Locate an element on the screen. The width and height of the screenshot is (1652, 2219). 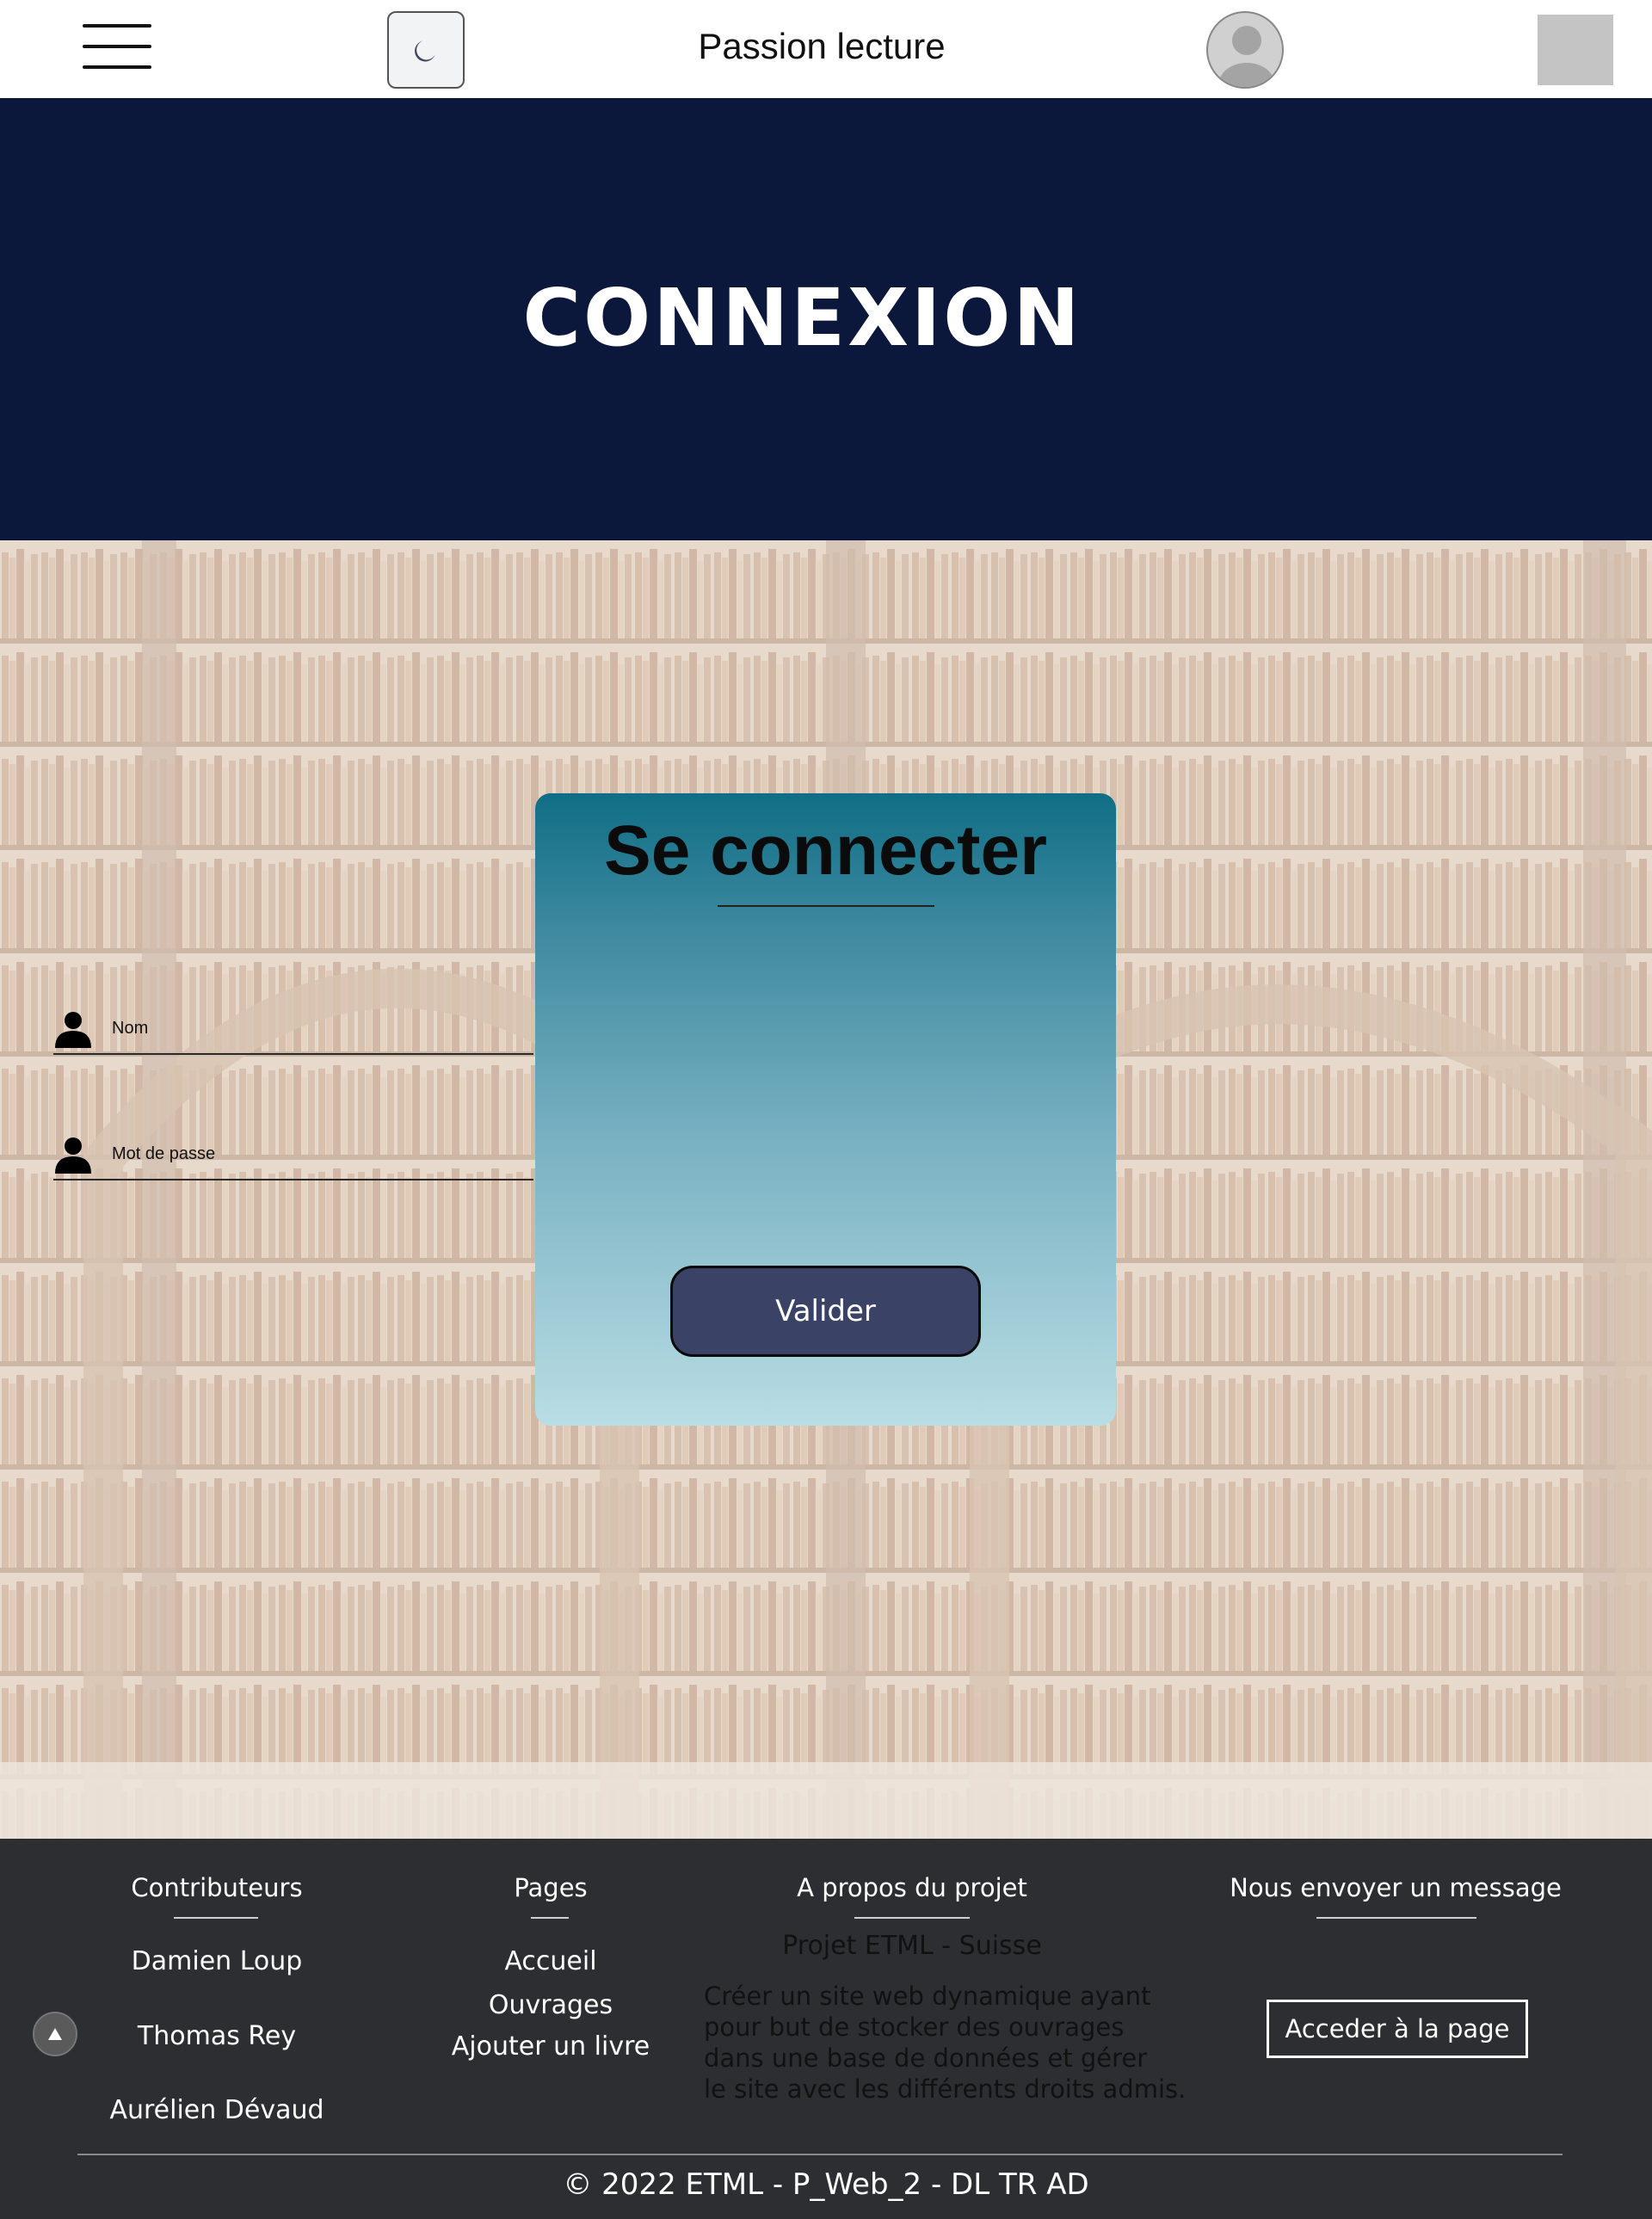
nav-placeholder-button is located at coordinates (1575, 50).